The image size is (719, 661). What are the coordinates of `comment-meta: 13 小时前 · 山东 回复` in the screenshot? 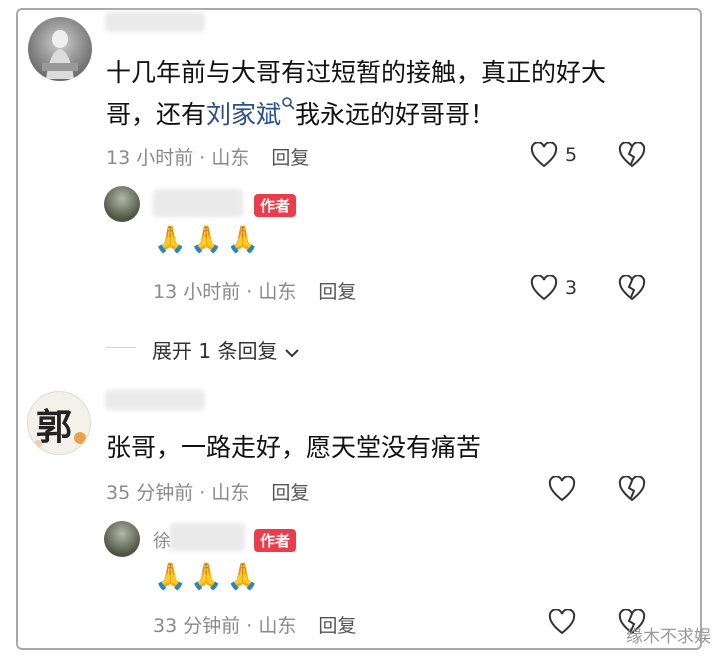 It's located at (207, 156).